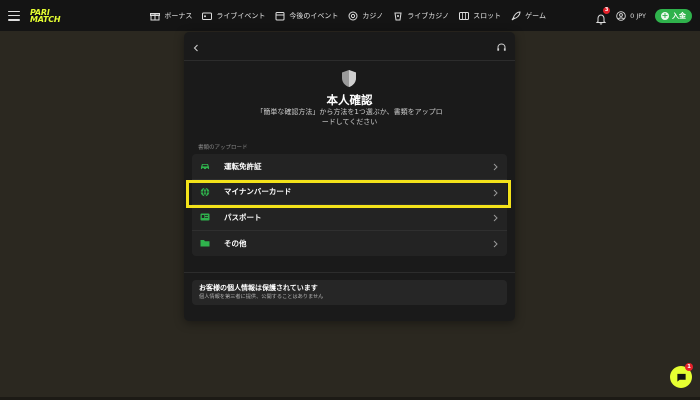 This screenshot has width=700, height=400. What do you see at coordinates (601, 19) in the screenshot?
I see `bell-icon` at bounding box center [601, 19].